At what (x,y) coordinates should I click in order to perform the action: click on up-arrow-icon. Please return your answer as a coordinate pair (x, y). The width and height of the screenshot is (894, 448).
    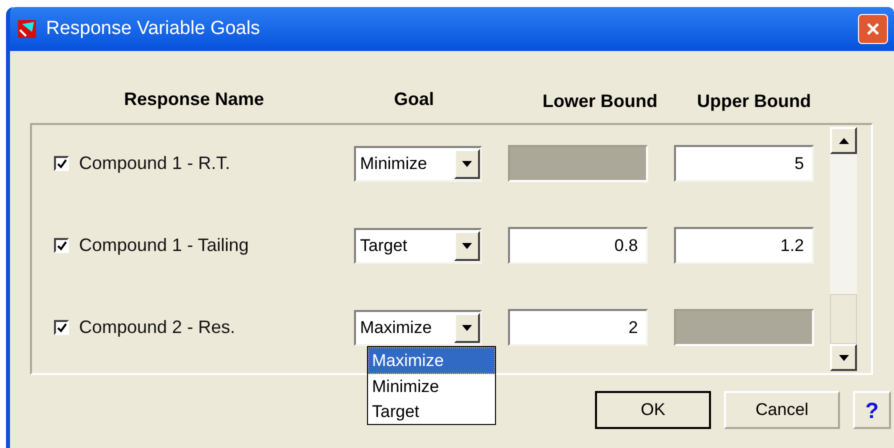
    Looking at the image, I should click on (843, 141).